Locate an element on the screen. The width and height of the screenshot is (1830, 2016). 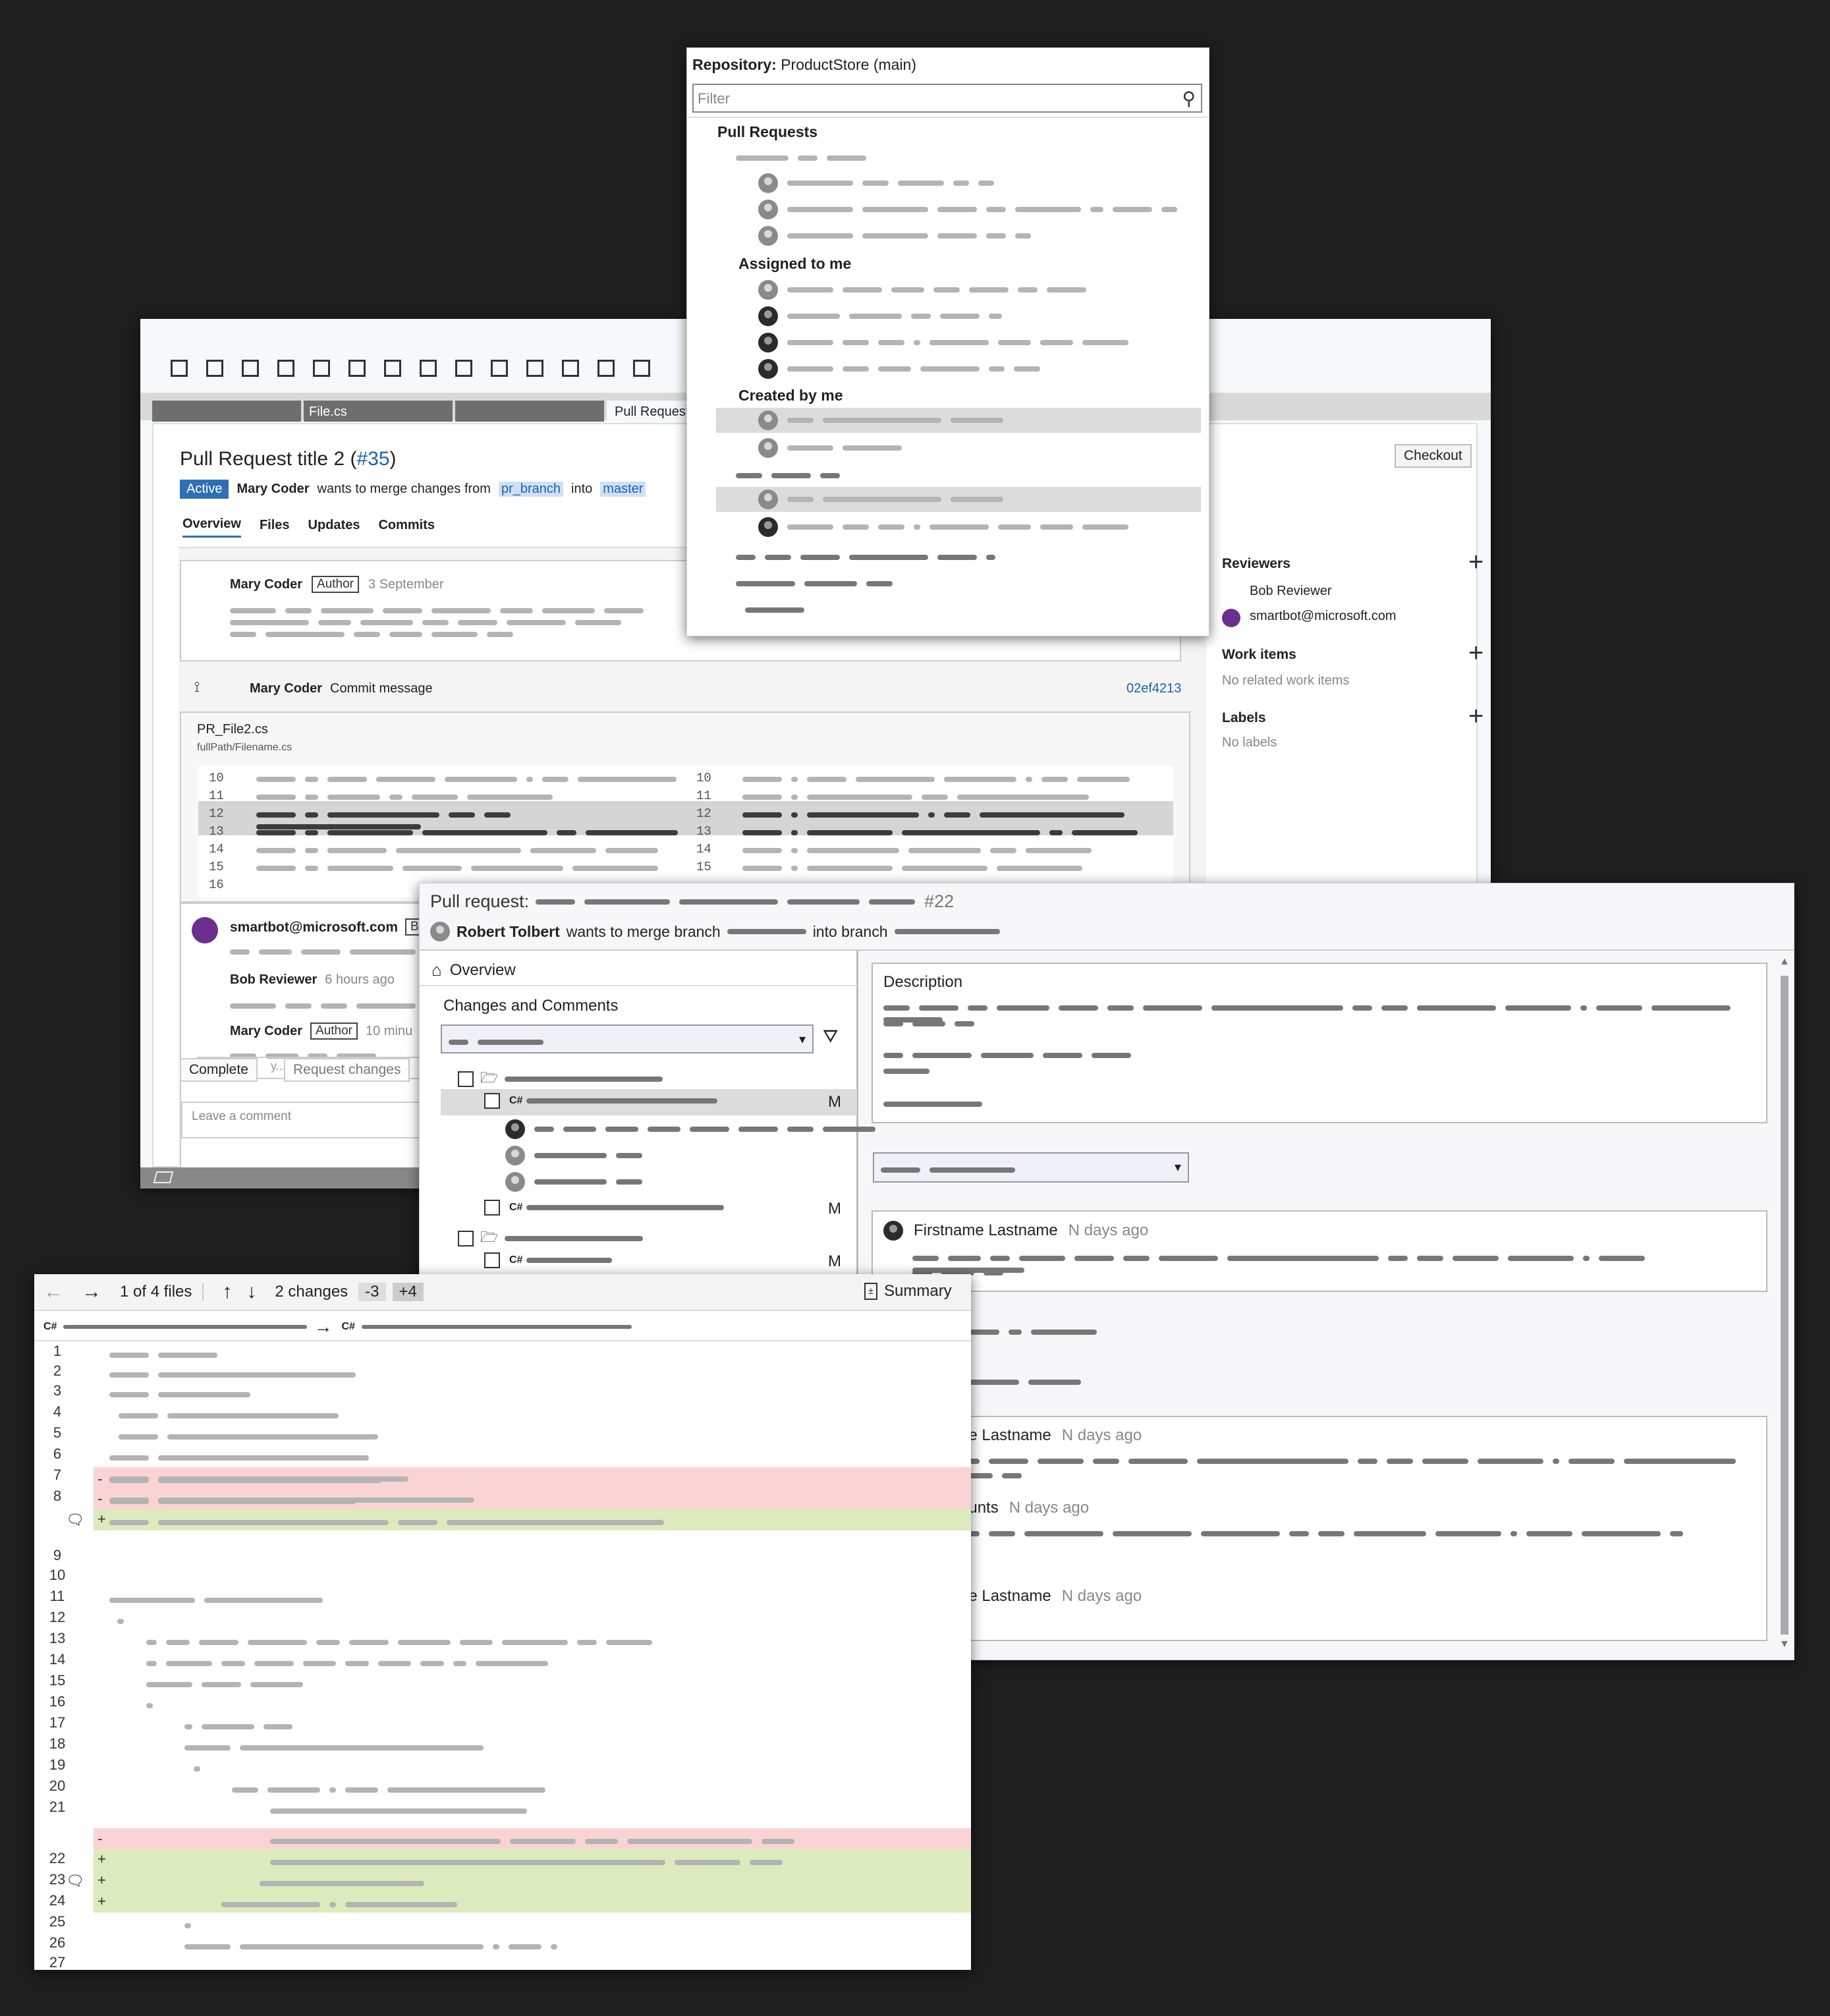
reviewer-name: smartbot@microsoft.com is located at coordinates (1323, 616).